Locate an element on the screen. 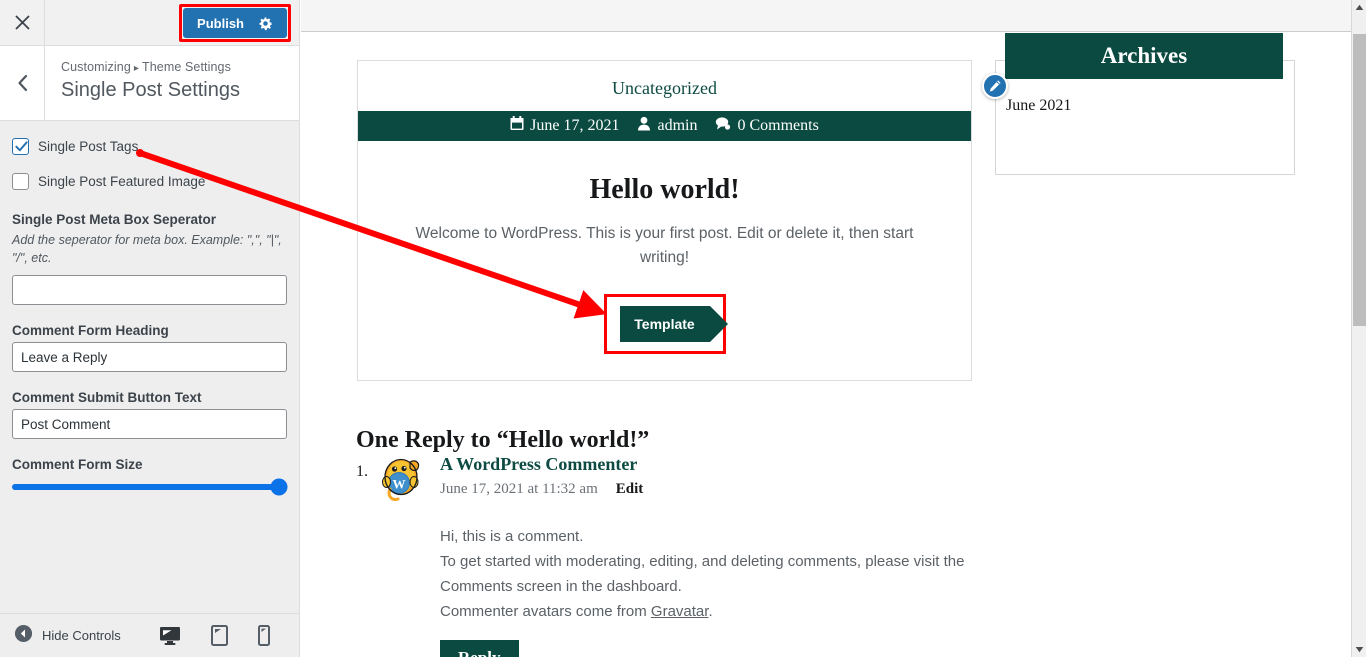  gear-icon is located at coordinates (265, 23).